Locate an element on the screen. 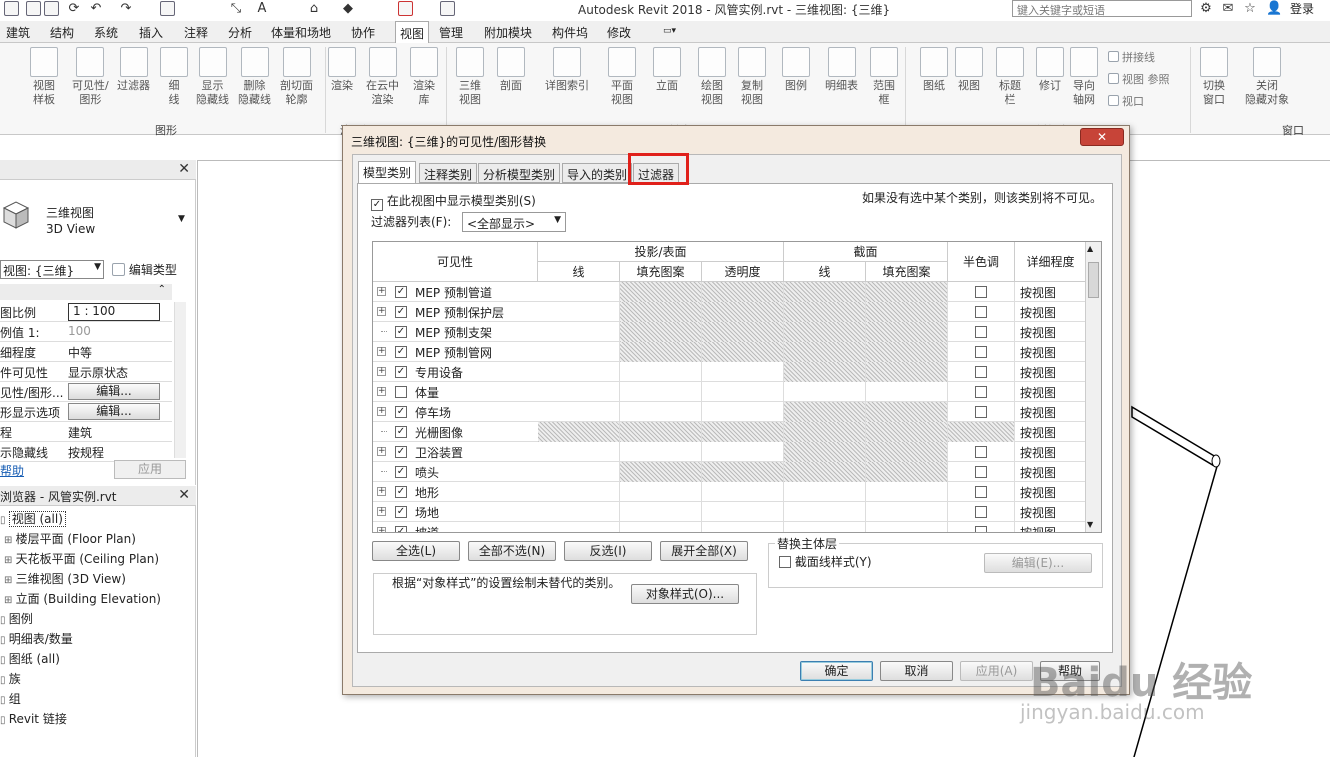 This screenshot has height=757, width=1330. category-row: + ✓ MEP 预制管网 按视图 is located at coordinates (730, 352).